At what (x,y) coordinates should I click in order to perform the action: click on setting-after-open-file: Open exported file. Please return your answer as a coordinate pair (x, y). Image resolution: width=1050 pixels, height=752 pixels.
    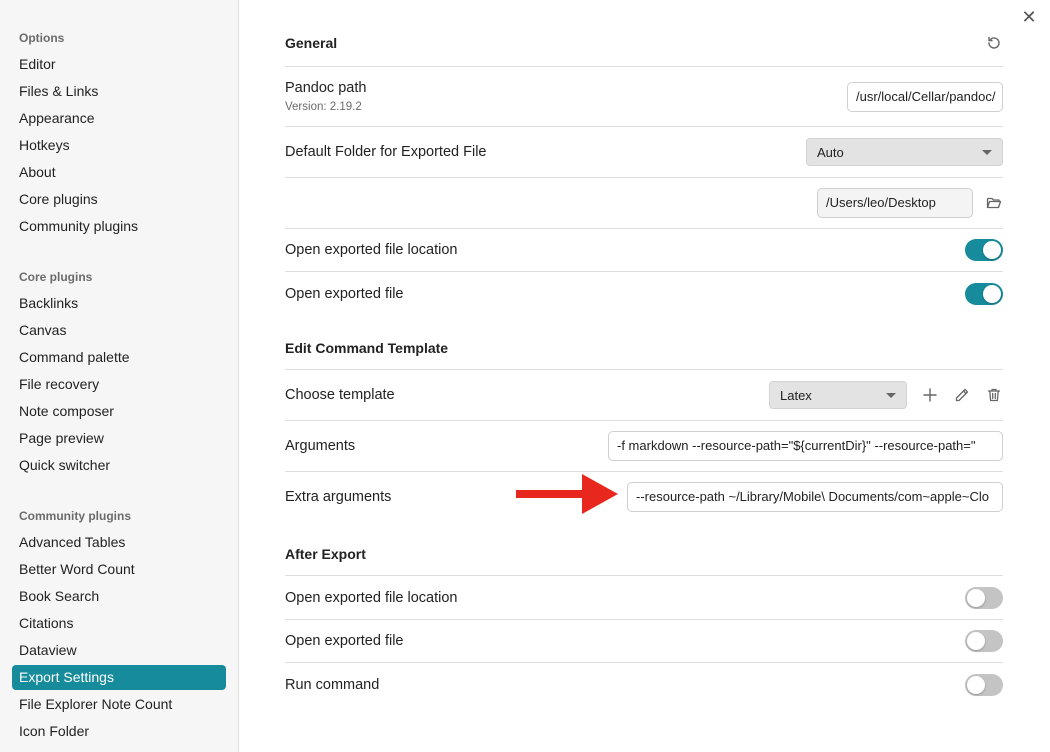
    Looking at the image, I should click on (644, 640).